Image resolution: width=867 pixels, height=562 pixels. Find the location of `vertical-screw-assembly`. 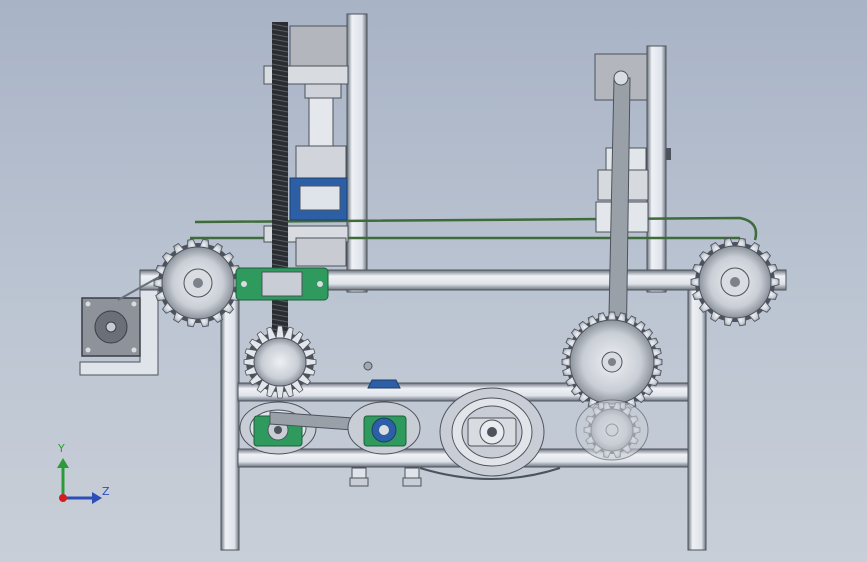

vertical-screw-assembly is located at coordinates (292, 180).